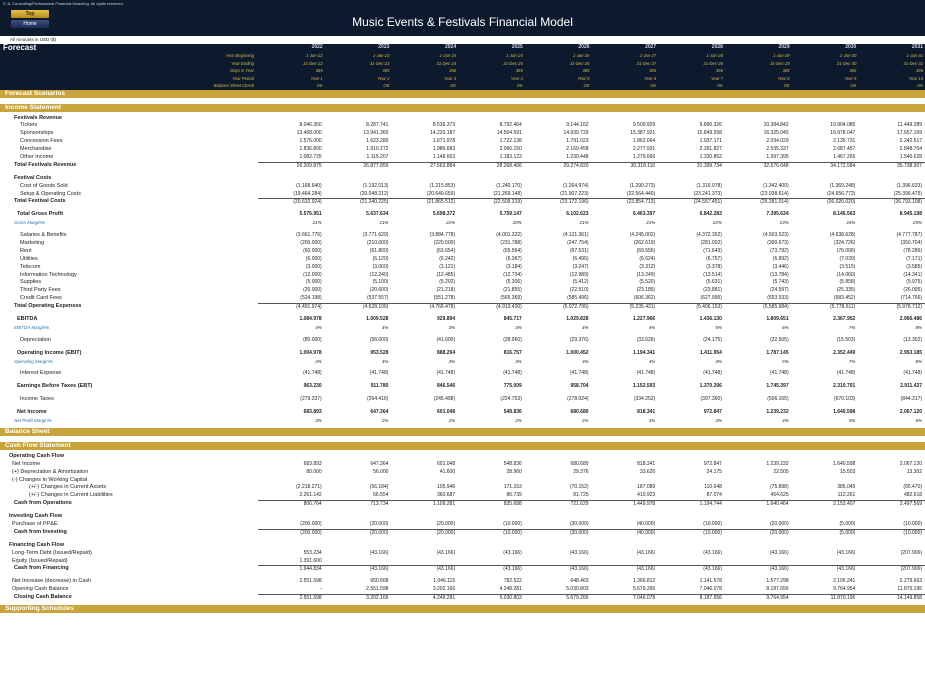 The height and width of the screenshot is (676, 925). Describe the element at coordinates (519, 85) in the screenshot. I see `period-cell: OK` at that location.